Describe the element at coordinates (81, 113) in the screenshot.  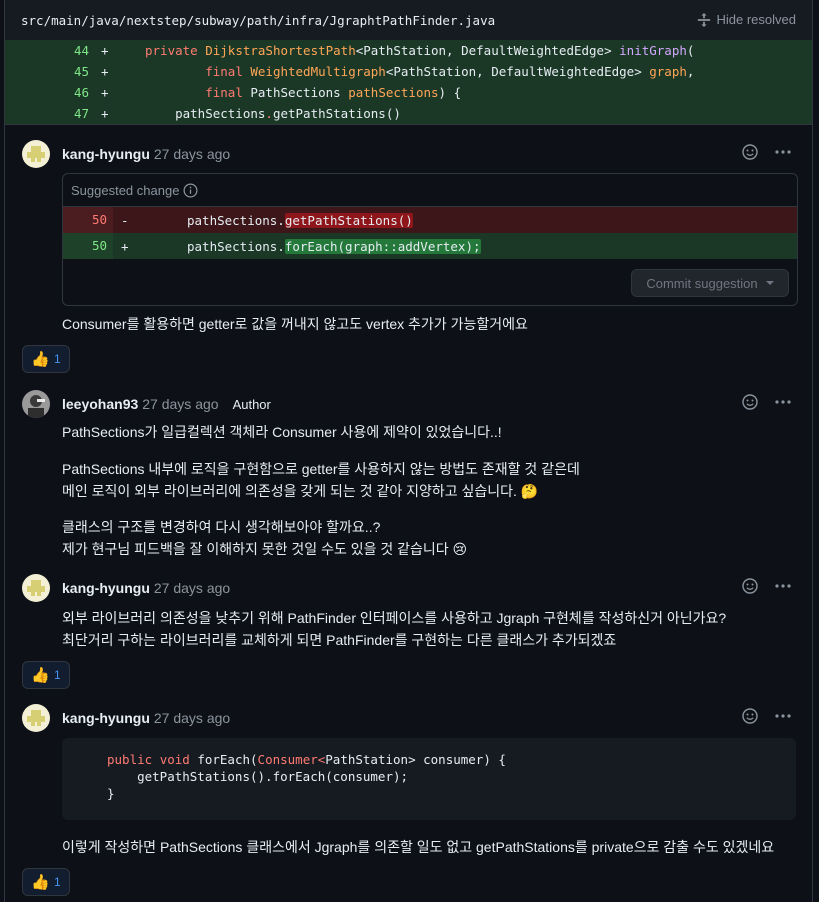
I see `line-number: 47` at that location.